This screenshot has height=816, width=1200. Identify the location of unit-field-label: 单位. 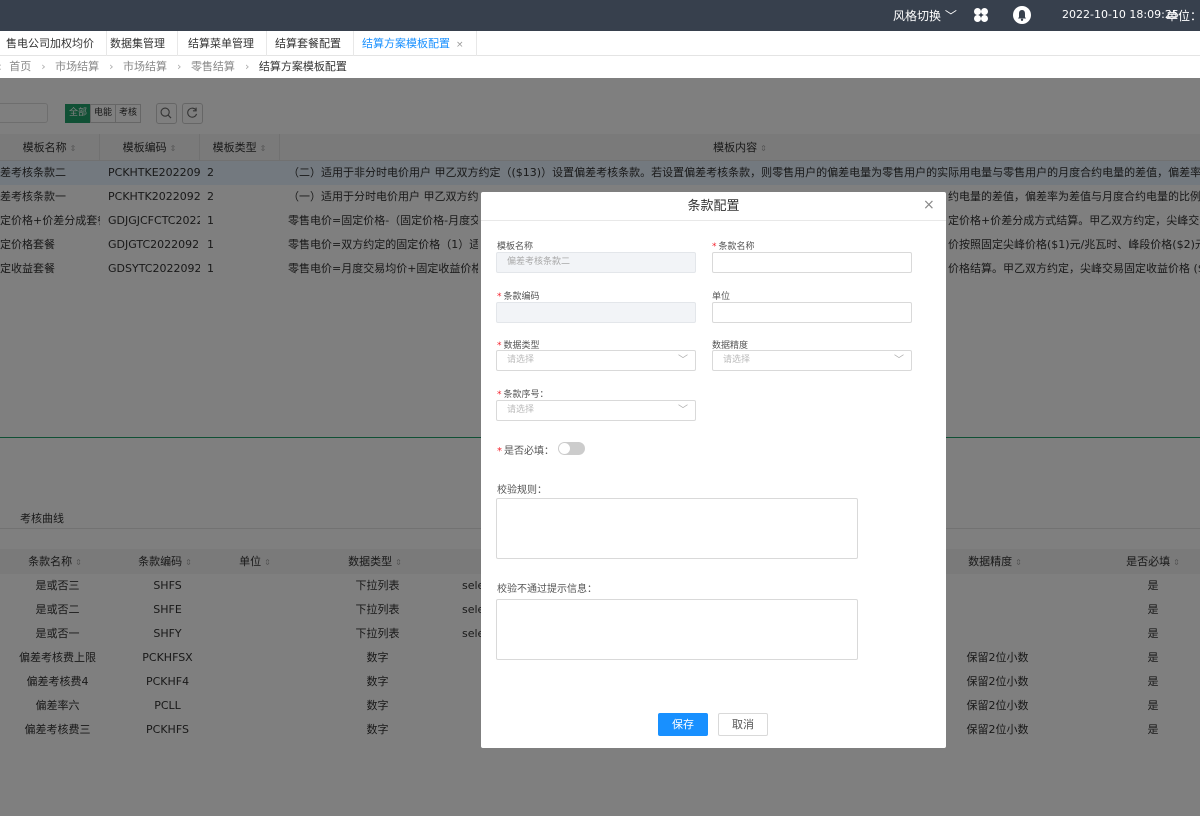
(721, 295).